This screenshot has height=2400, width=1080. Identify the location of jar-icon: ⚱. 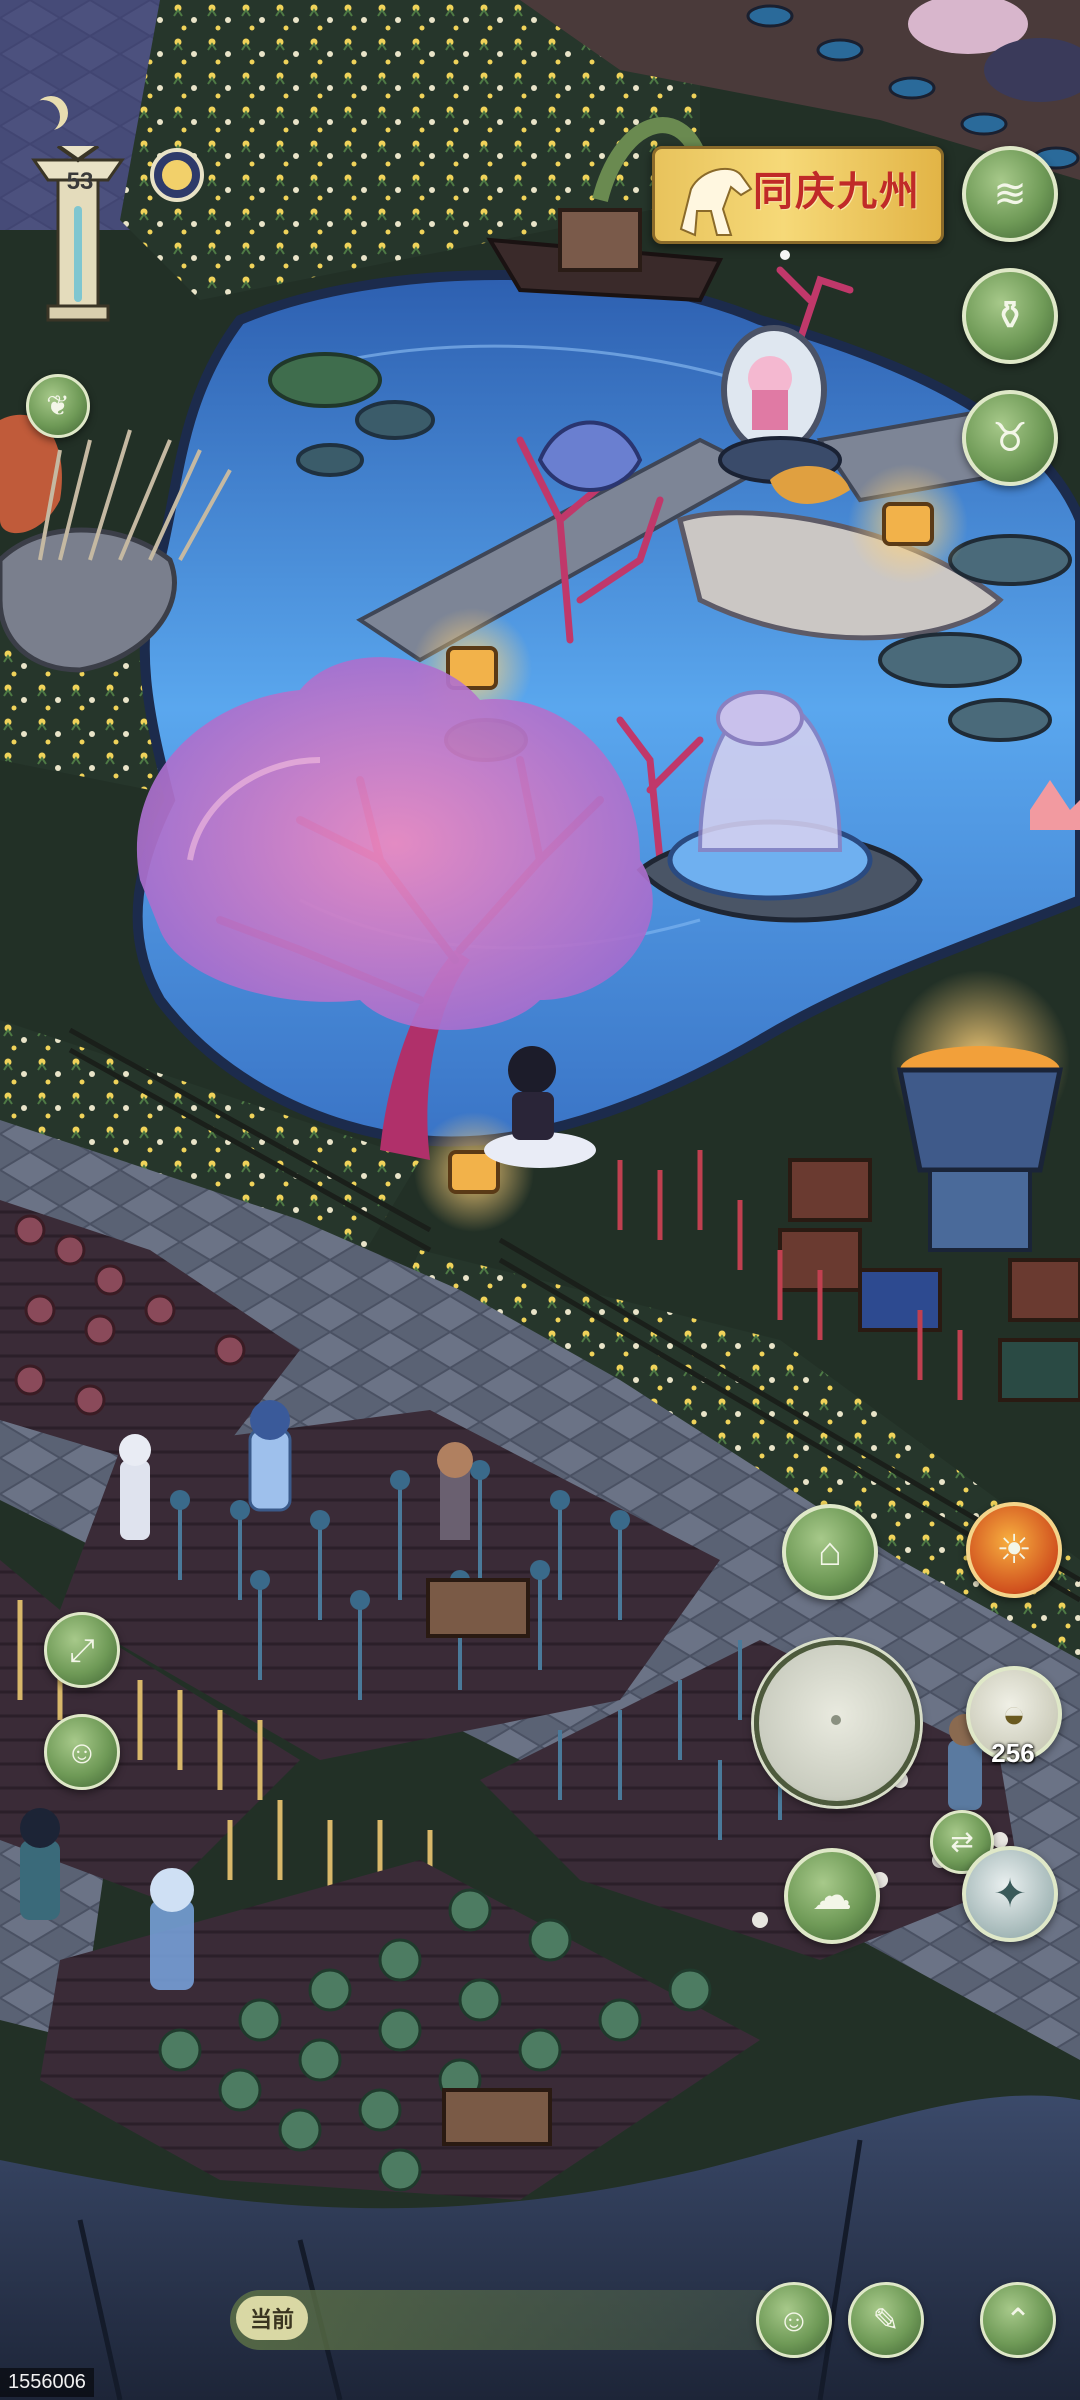
(1010, 316).